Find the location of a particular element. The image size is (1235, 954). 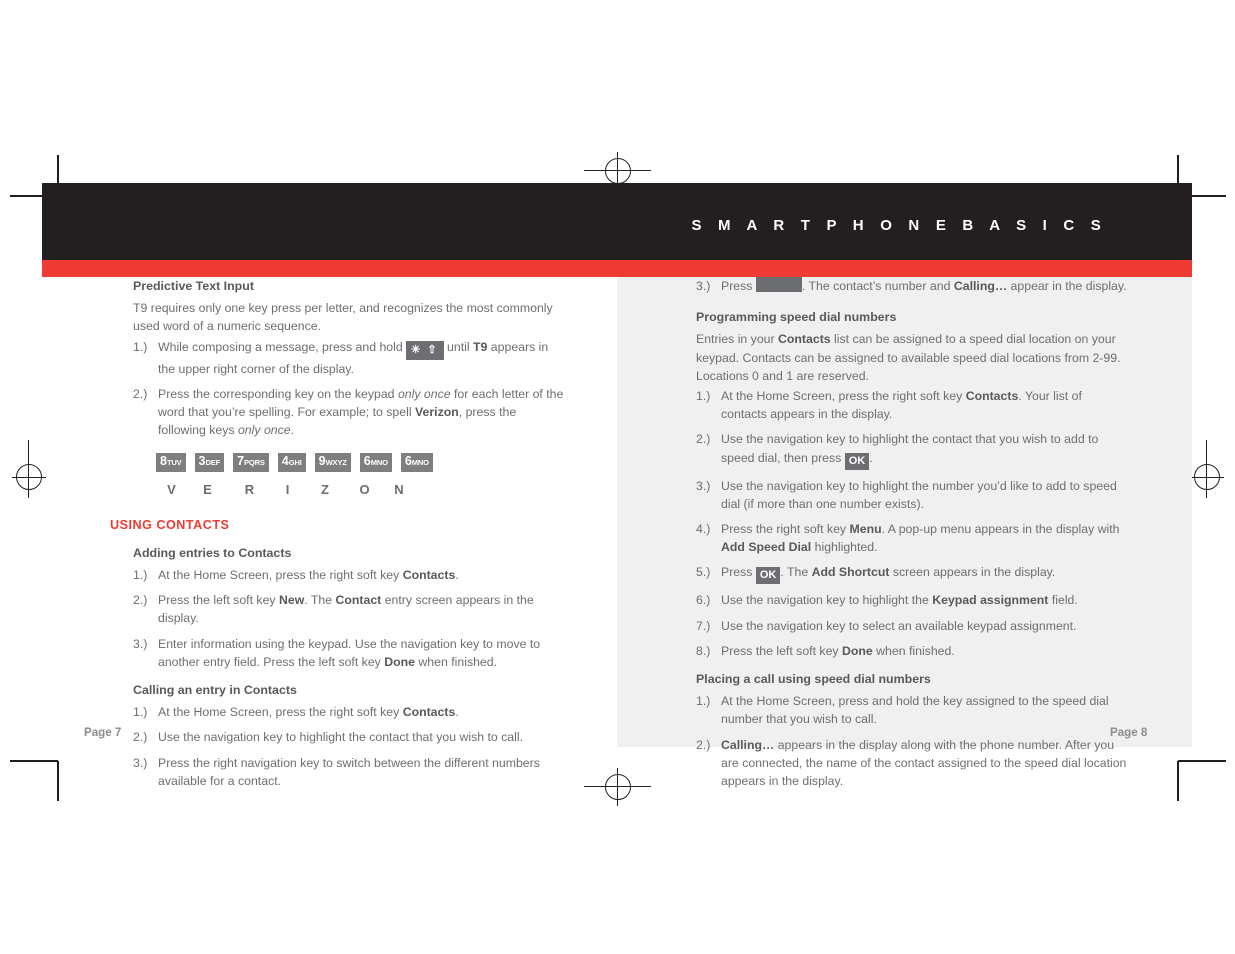

adding-entries-heading: Adding entries to Contacts is located at coordinates (212, 552).